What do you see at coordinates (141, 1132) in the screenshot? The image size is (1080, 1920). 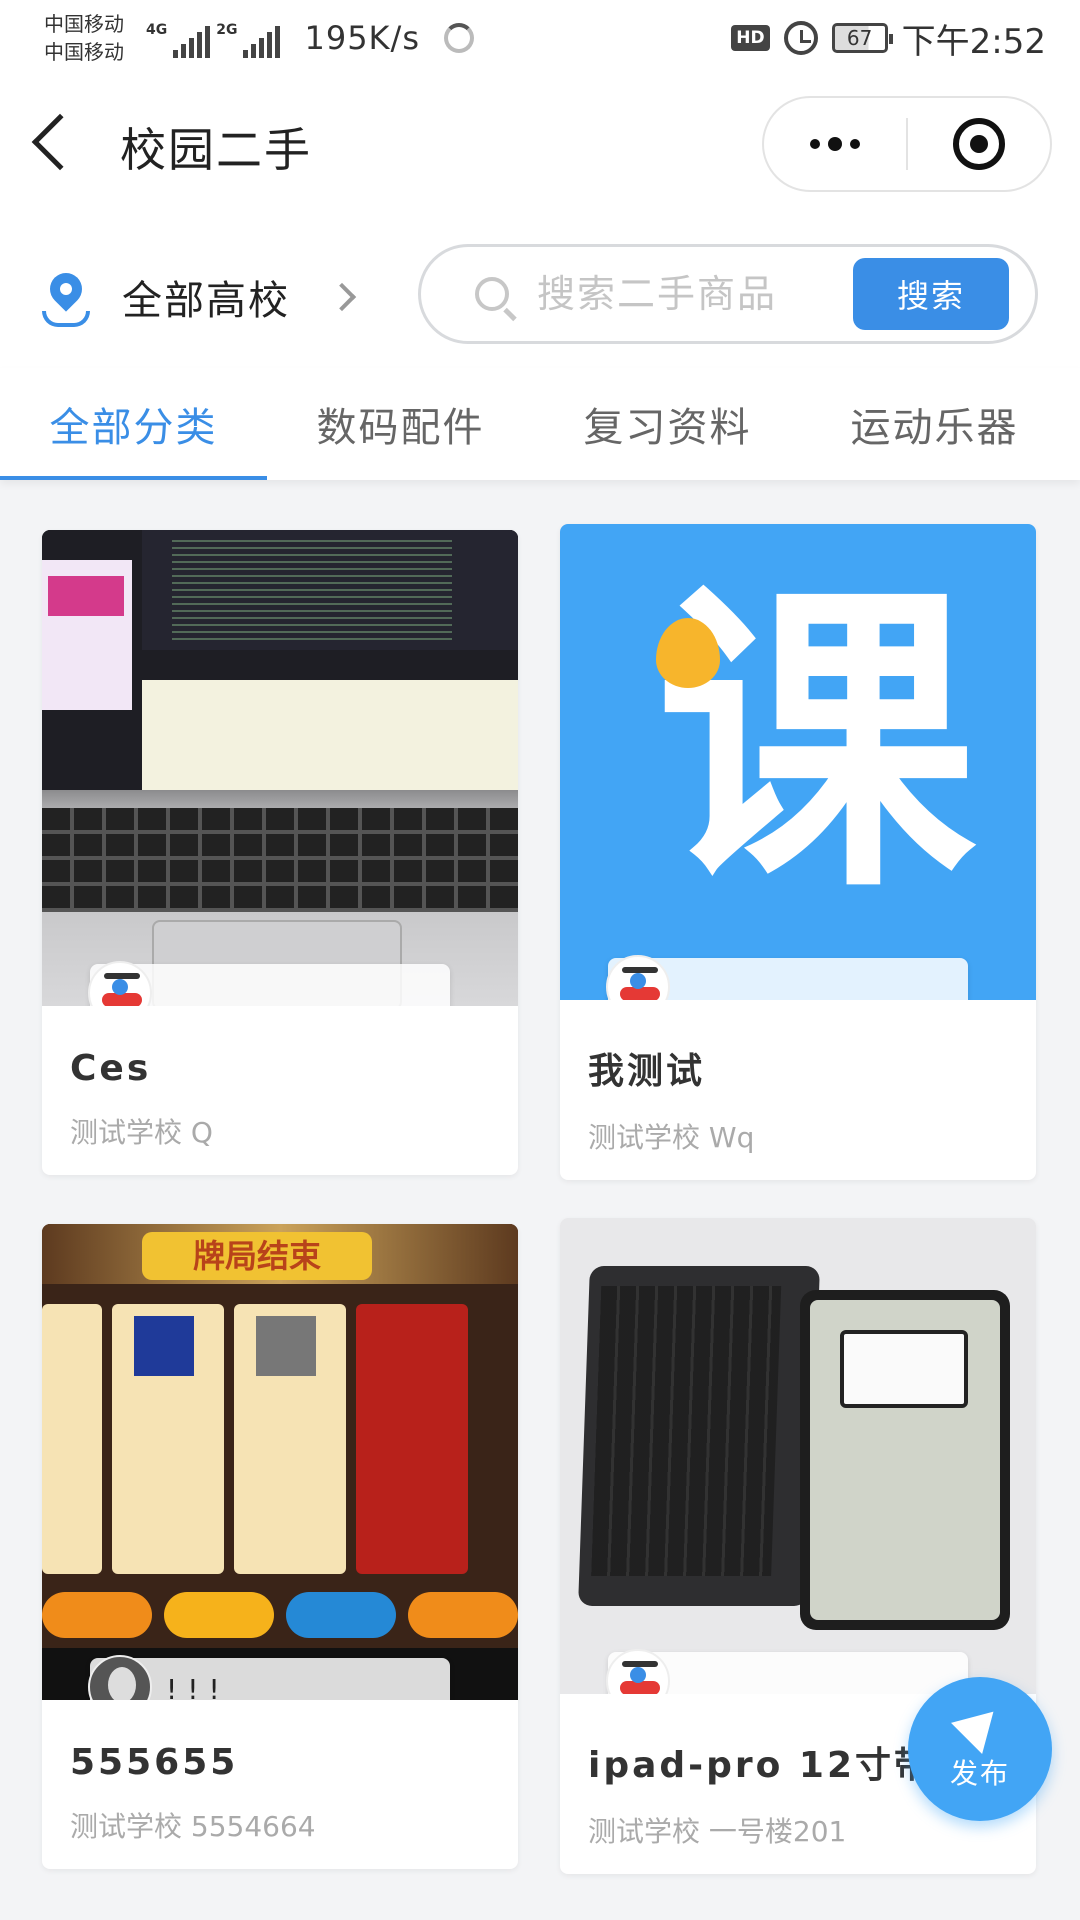 I see `product-location: 测试学校 Q` at bounding box center [141, 1132].